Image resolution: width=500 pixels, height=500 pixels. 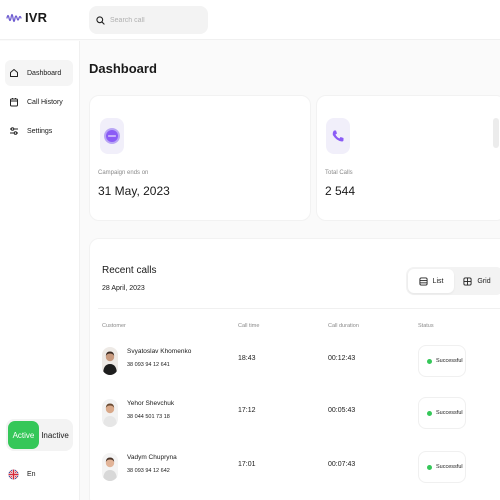 I want to click on customer-phone: 38 093 94 12 642, so click(x=148, y=471).